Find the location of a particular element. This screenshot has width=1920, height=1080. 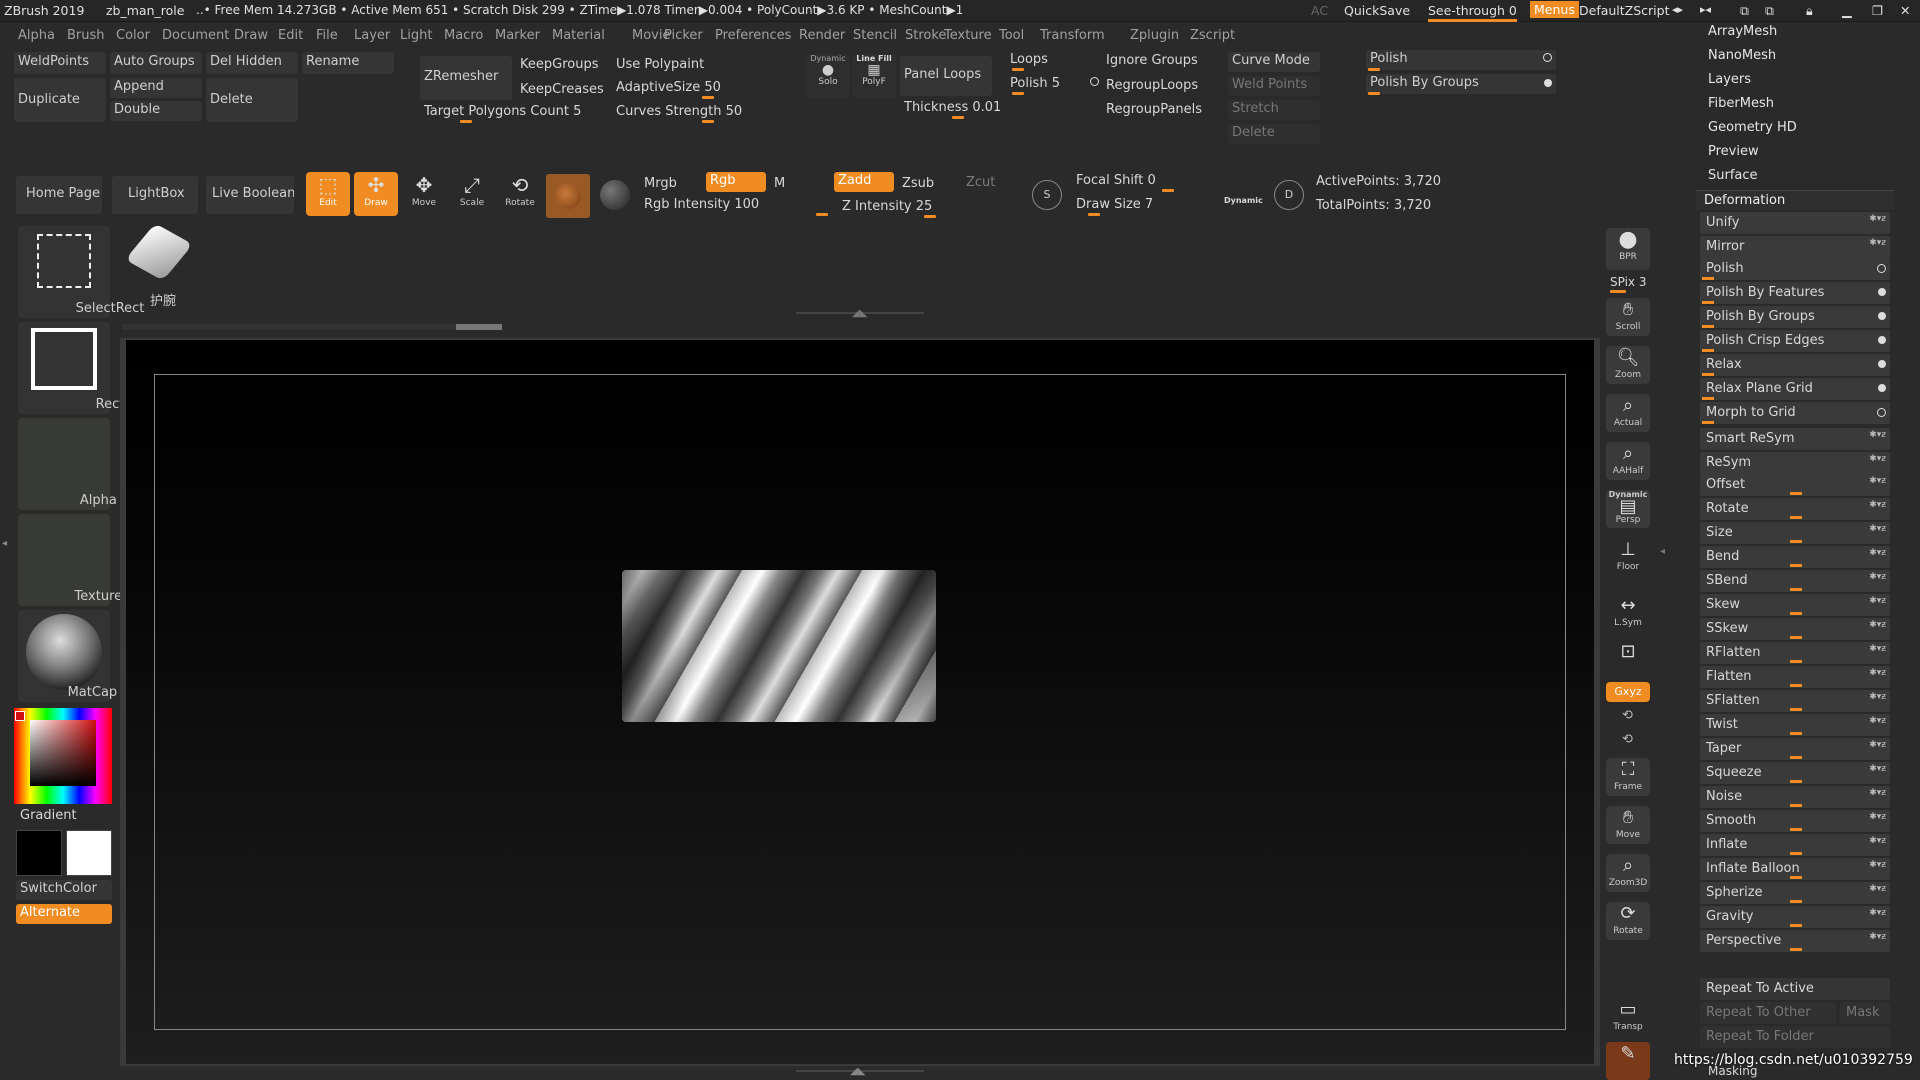

matcap-button: MatCap Gray is located at coordinates (85, 656).